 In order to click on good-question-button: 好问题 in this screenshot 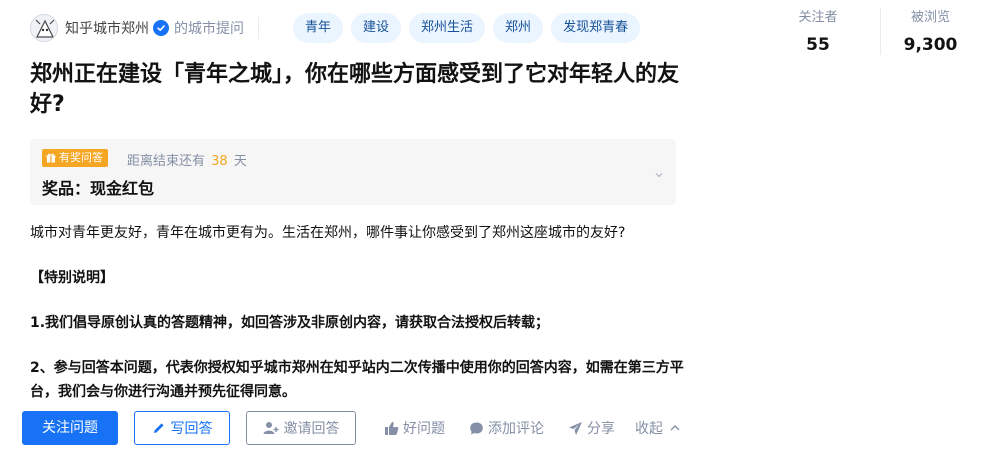, I will do `click(414, 428)`.